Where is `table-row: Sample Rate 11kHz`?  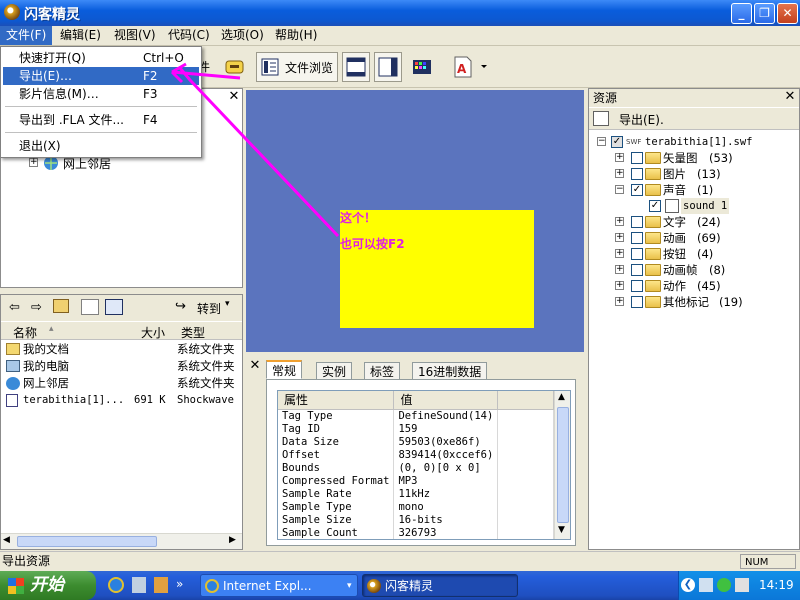
table-row: Sample Rate 11kHz is located at coordinates (416, 494).